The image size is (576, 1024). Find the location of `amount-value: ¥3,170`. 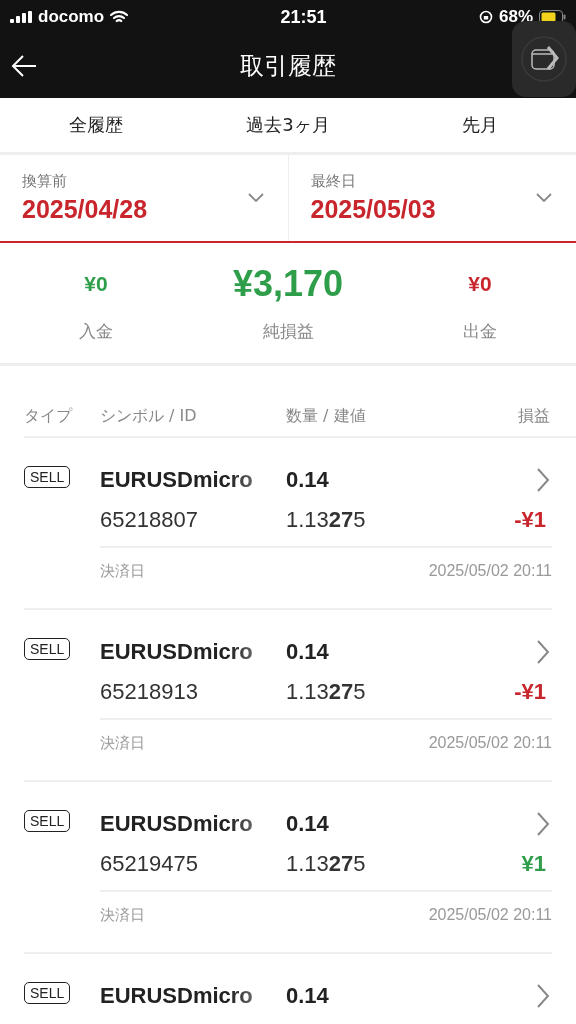

amount-value: ¥3,170 is located at coordinates (288, 283).